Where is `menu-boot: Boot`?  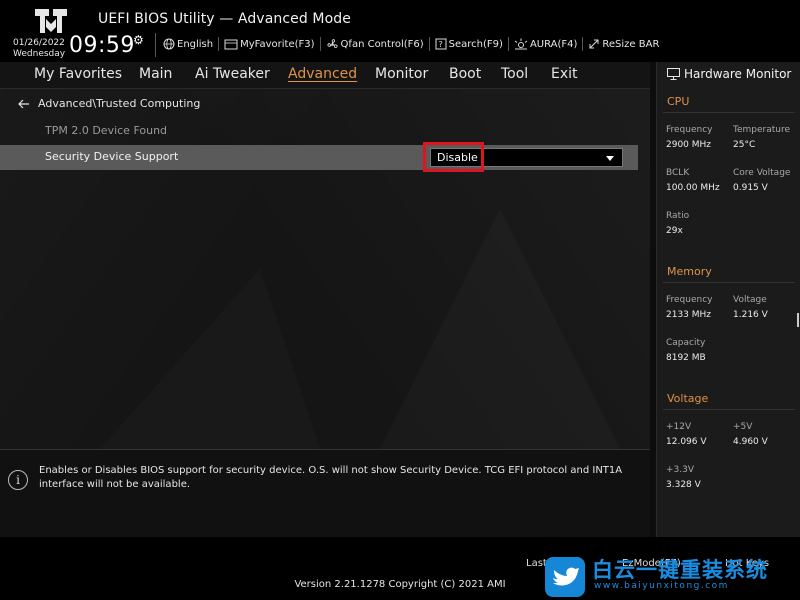 menu-boot: Boot is located at coordinates (465, 74).